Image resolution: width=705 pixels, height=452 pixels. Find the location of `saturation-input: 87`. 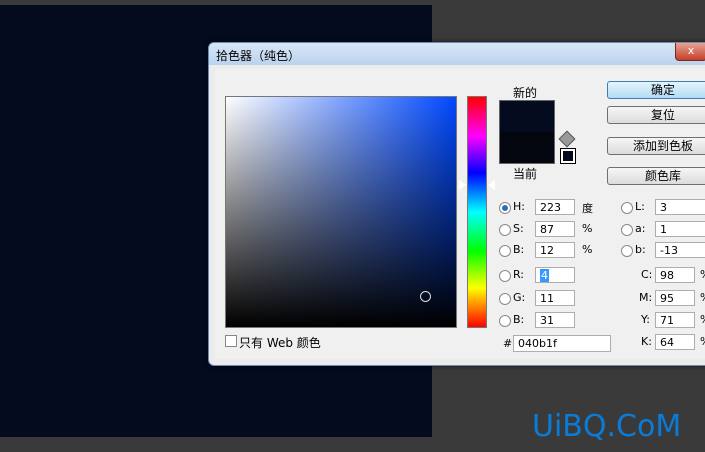

saturation-input: 87 is located at coordinates (555, 229).